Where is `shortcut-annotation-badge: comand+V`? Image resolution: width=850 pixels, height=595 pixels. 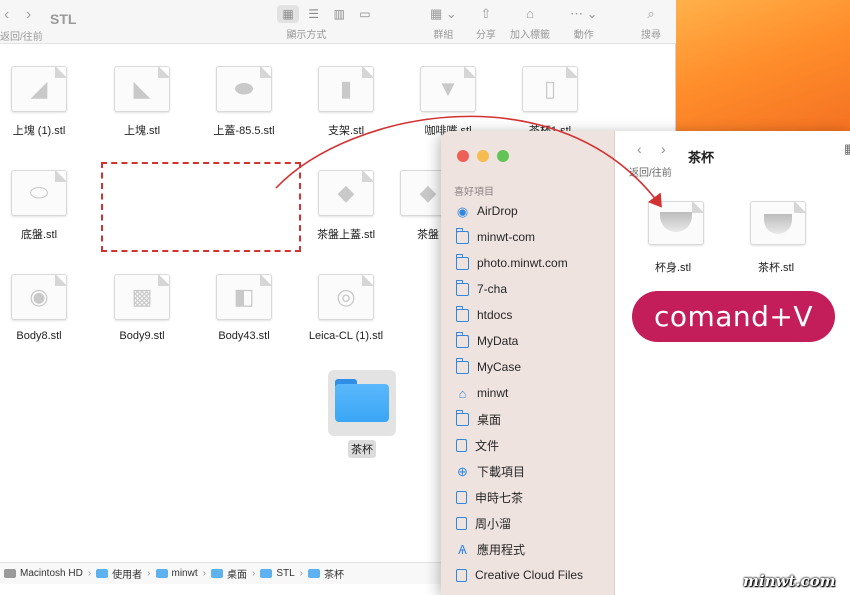
shortcut-annotation-badge: comand+V is located at coordinates (733, 316).